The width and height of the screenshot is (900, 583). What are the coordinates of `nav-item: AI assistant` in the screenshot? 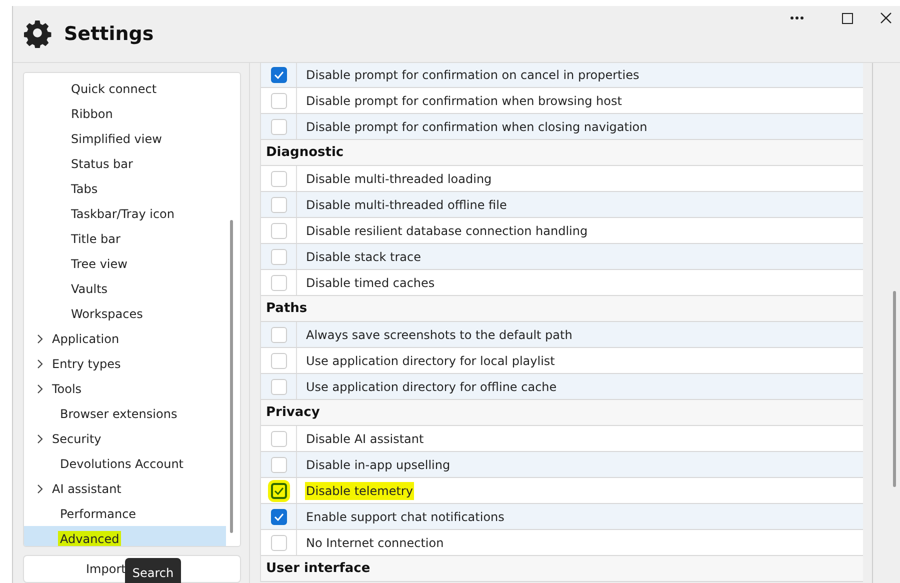 It's located at (125, 488).